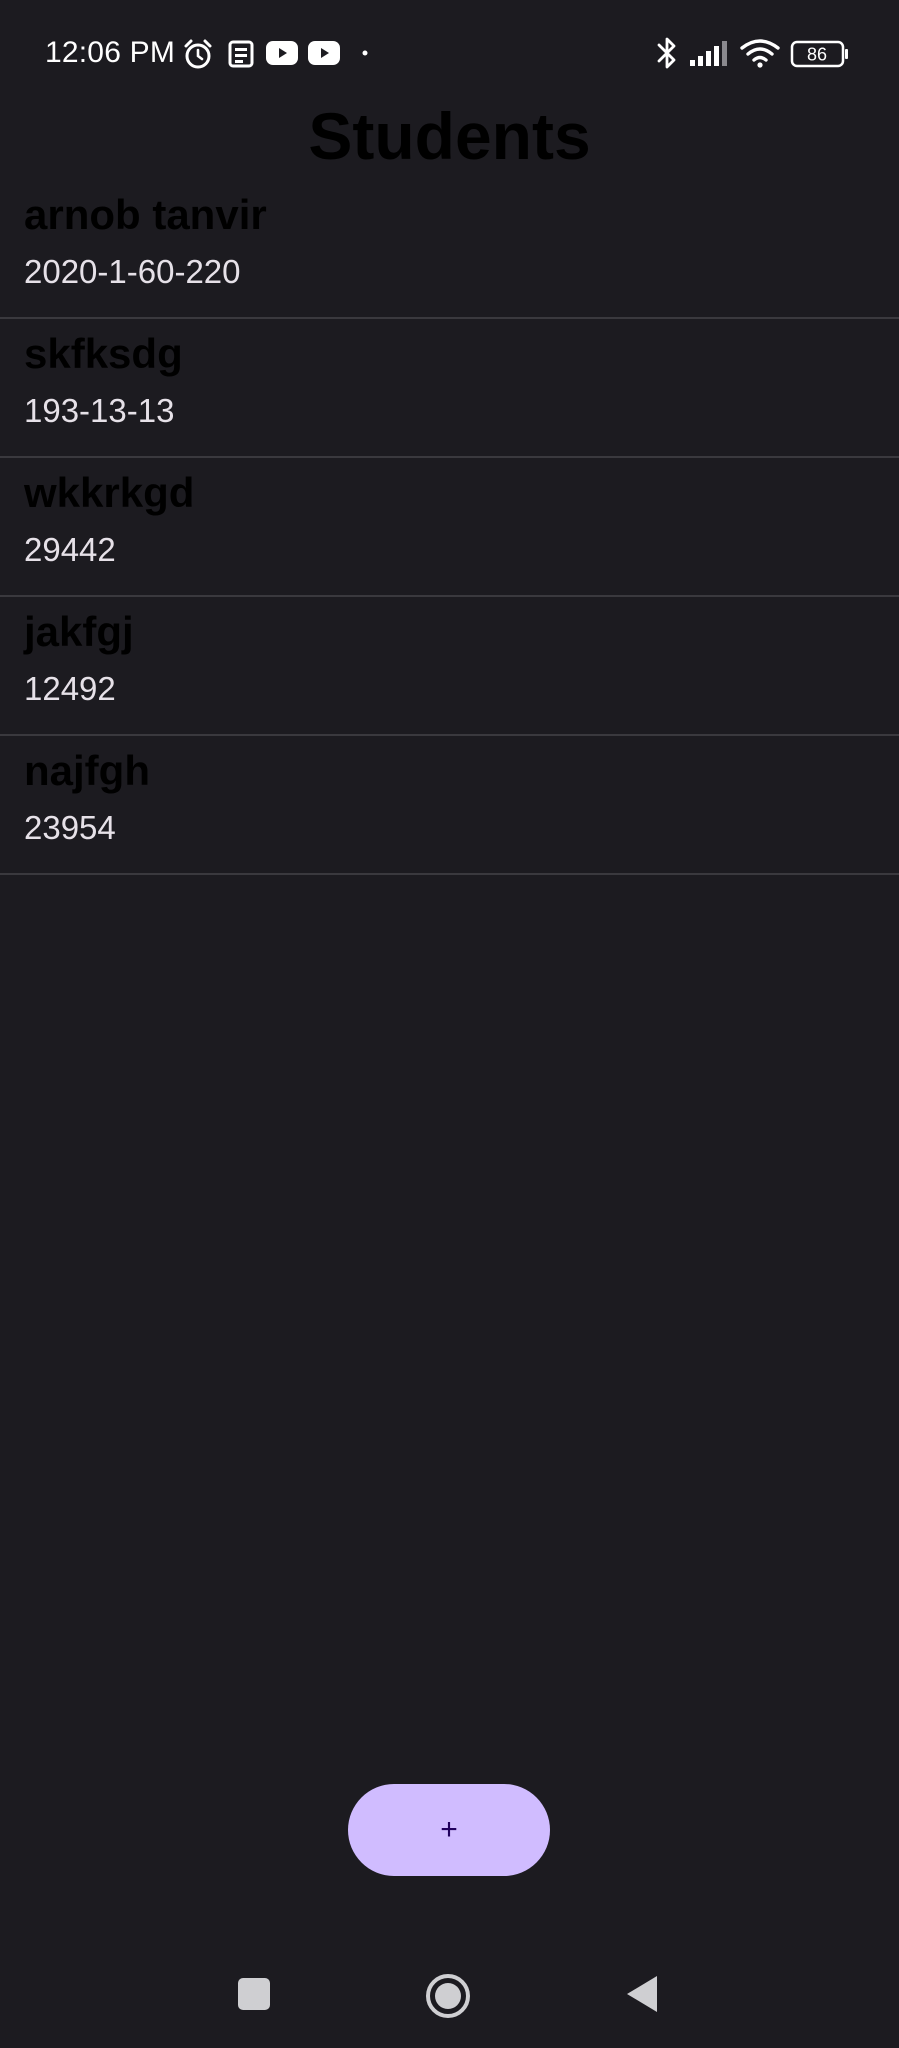 This screenshot has height=2048, width=899. I want to click on add-student-button: +, so click(449, 1830).